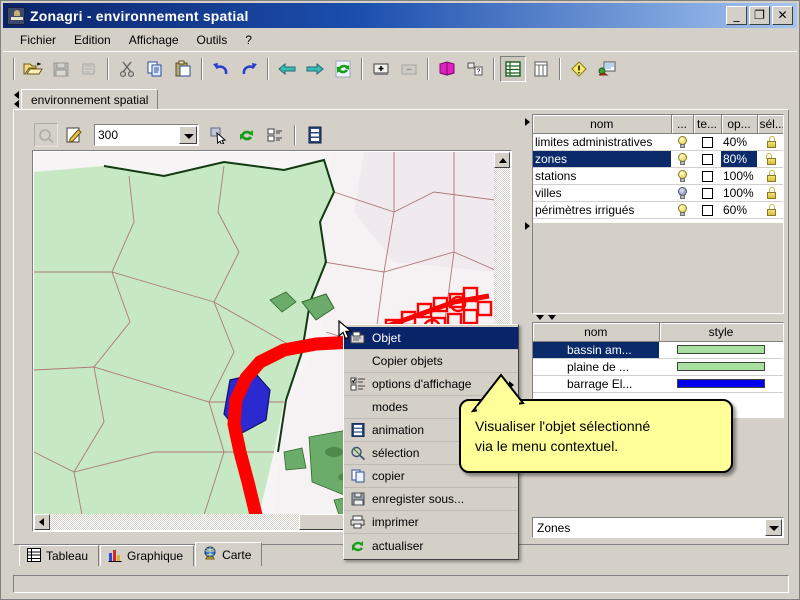  What do you see at coordinates (74, 135) in the screenshot?
I see `edit-pencil-button` at bounding box center [74, 135].